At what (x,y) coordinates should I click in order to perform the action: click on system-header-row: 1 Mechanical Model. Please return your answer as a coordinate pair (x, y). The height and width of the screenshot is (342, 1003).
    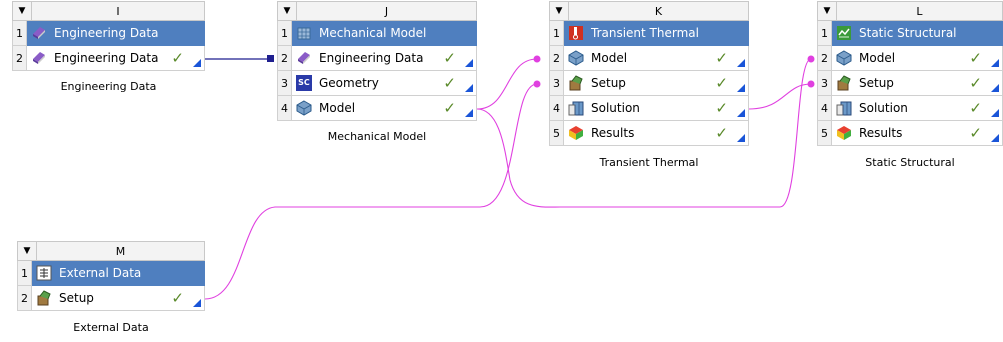
    Looking at the image, I should click on (377, 33).